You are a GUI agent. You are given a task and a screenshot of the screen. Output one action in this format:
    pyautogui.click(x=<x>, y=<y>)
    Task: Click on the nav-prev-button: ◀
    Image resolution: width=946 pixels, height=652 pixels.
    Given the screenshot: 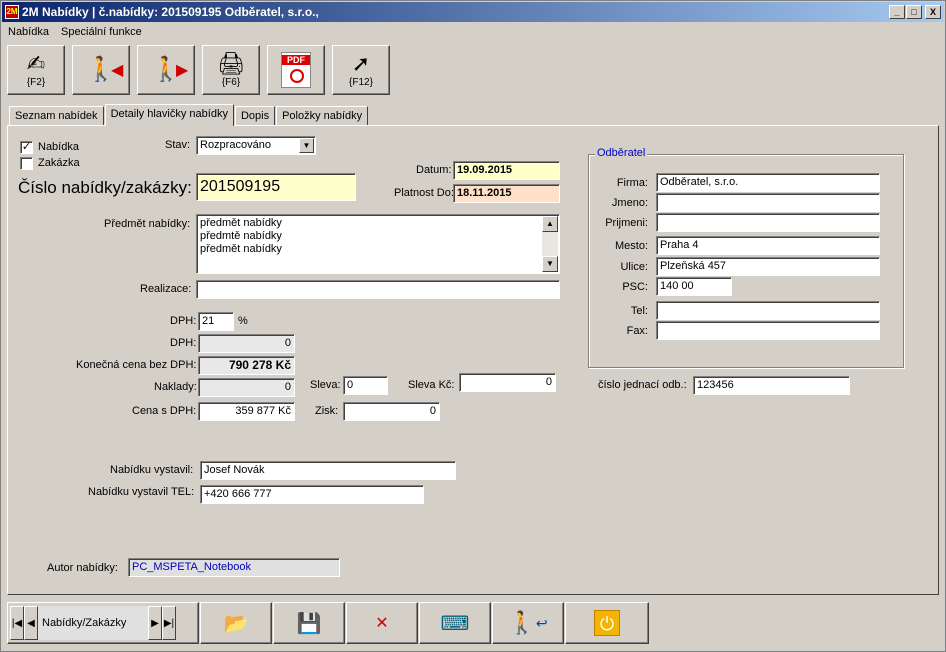 What is the action you would take?
    pyautogui.click(x=31, y=623)
    